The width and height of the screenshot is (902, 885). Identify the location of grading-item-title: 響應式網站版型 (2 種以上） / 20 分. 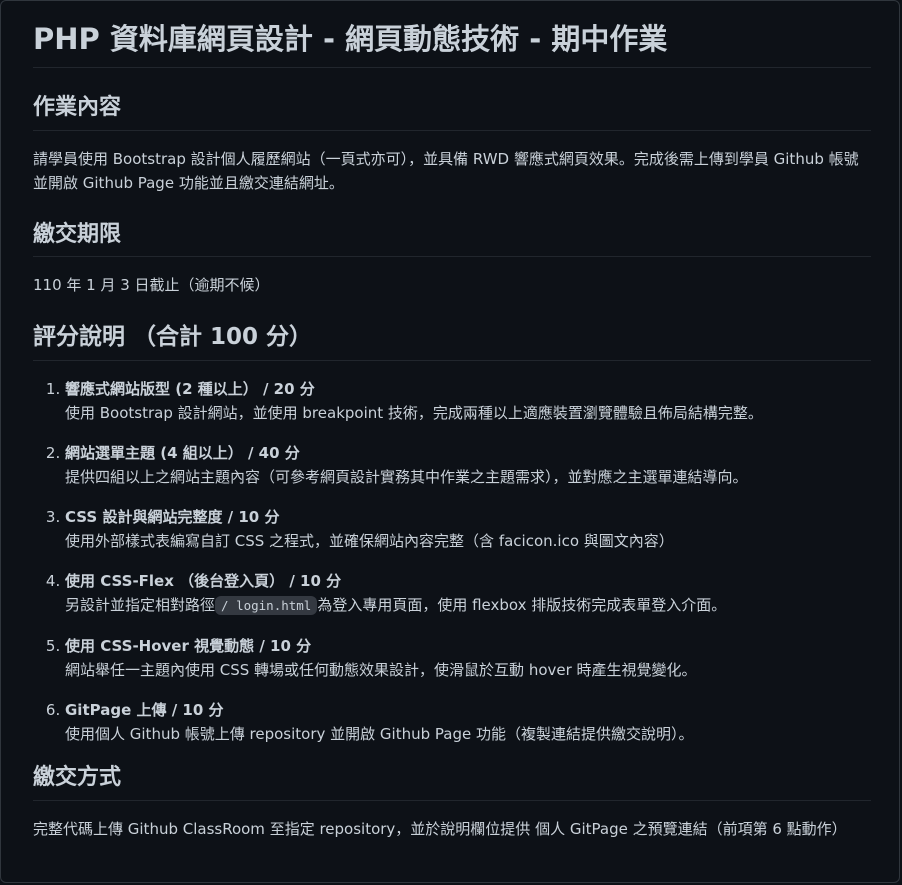
(190, 389).